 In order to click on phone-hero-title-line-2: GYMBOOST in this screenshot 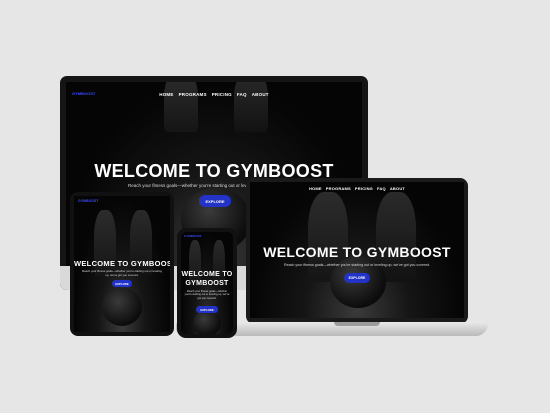, I will do `click(207, 283)`.